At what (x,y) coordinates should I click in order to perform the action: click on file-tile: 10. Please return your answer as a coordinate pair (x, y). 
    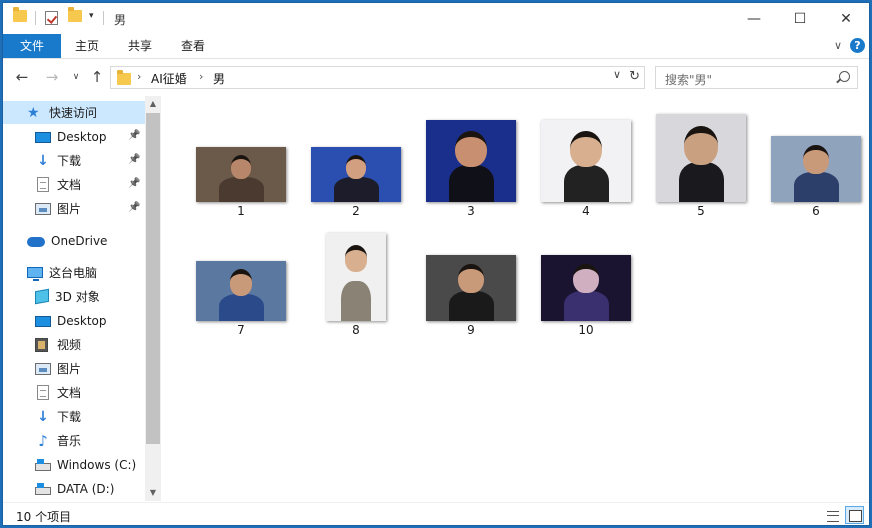
    Looking at the image, I should click on (586, 283).